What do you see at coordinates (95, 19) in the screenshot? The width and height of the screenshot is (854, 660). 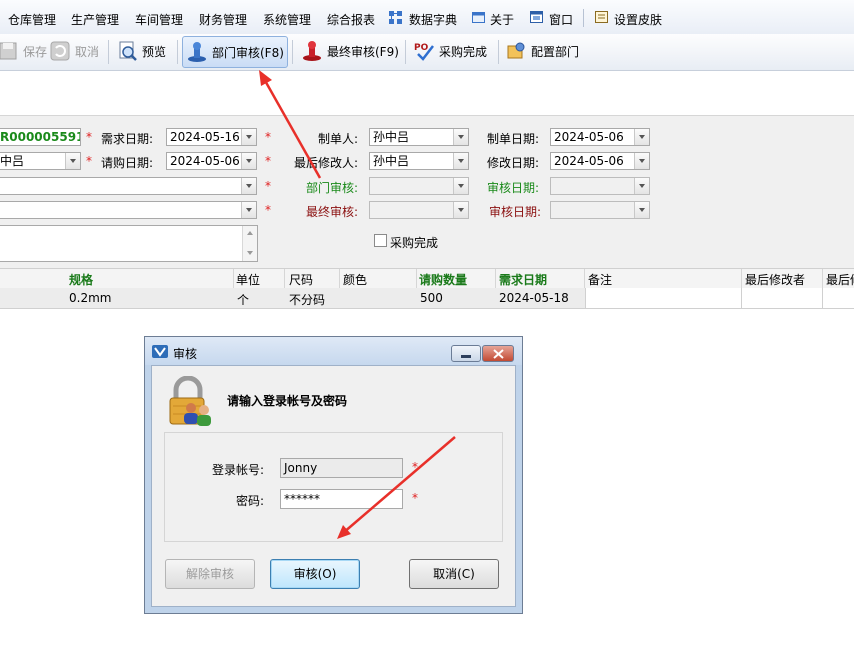 I see `menu-production: 生产管理` at bounding box center [95, 19].